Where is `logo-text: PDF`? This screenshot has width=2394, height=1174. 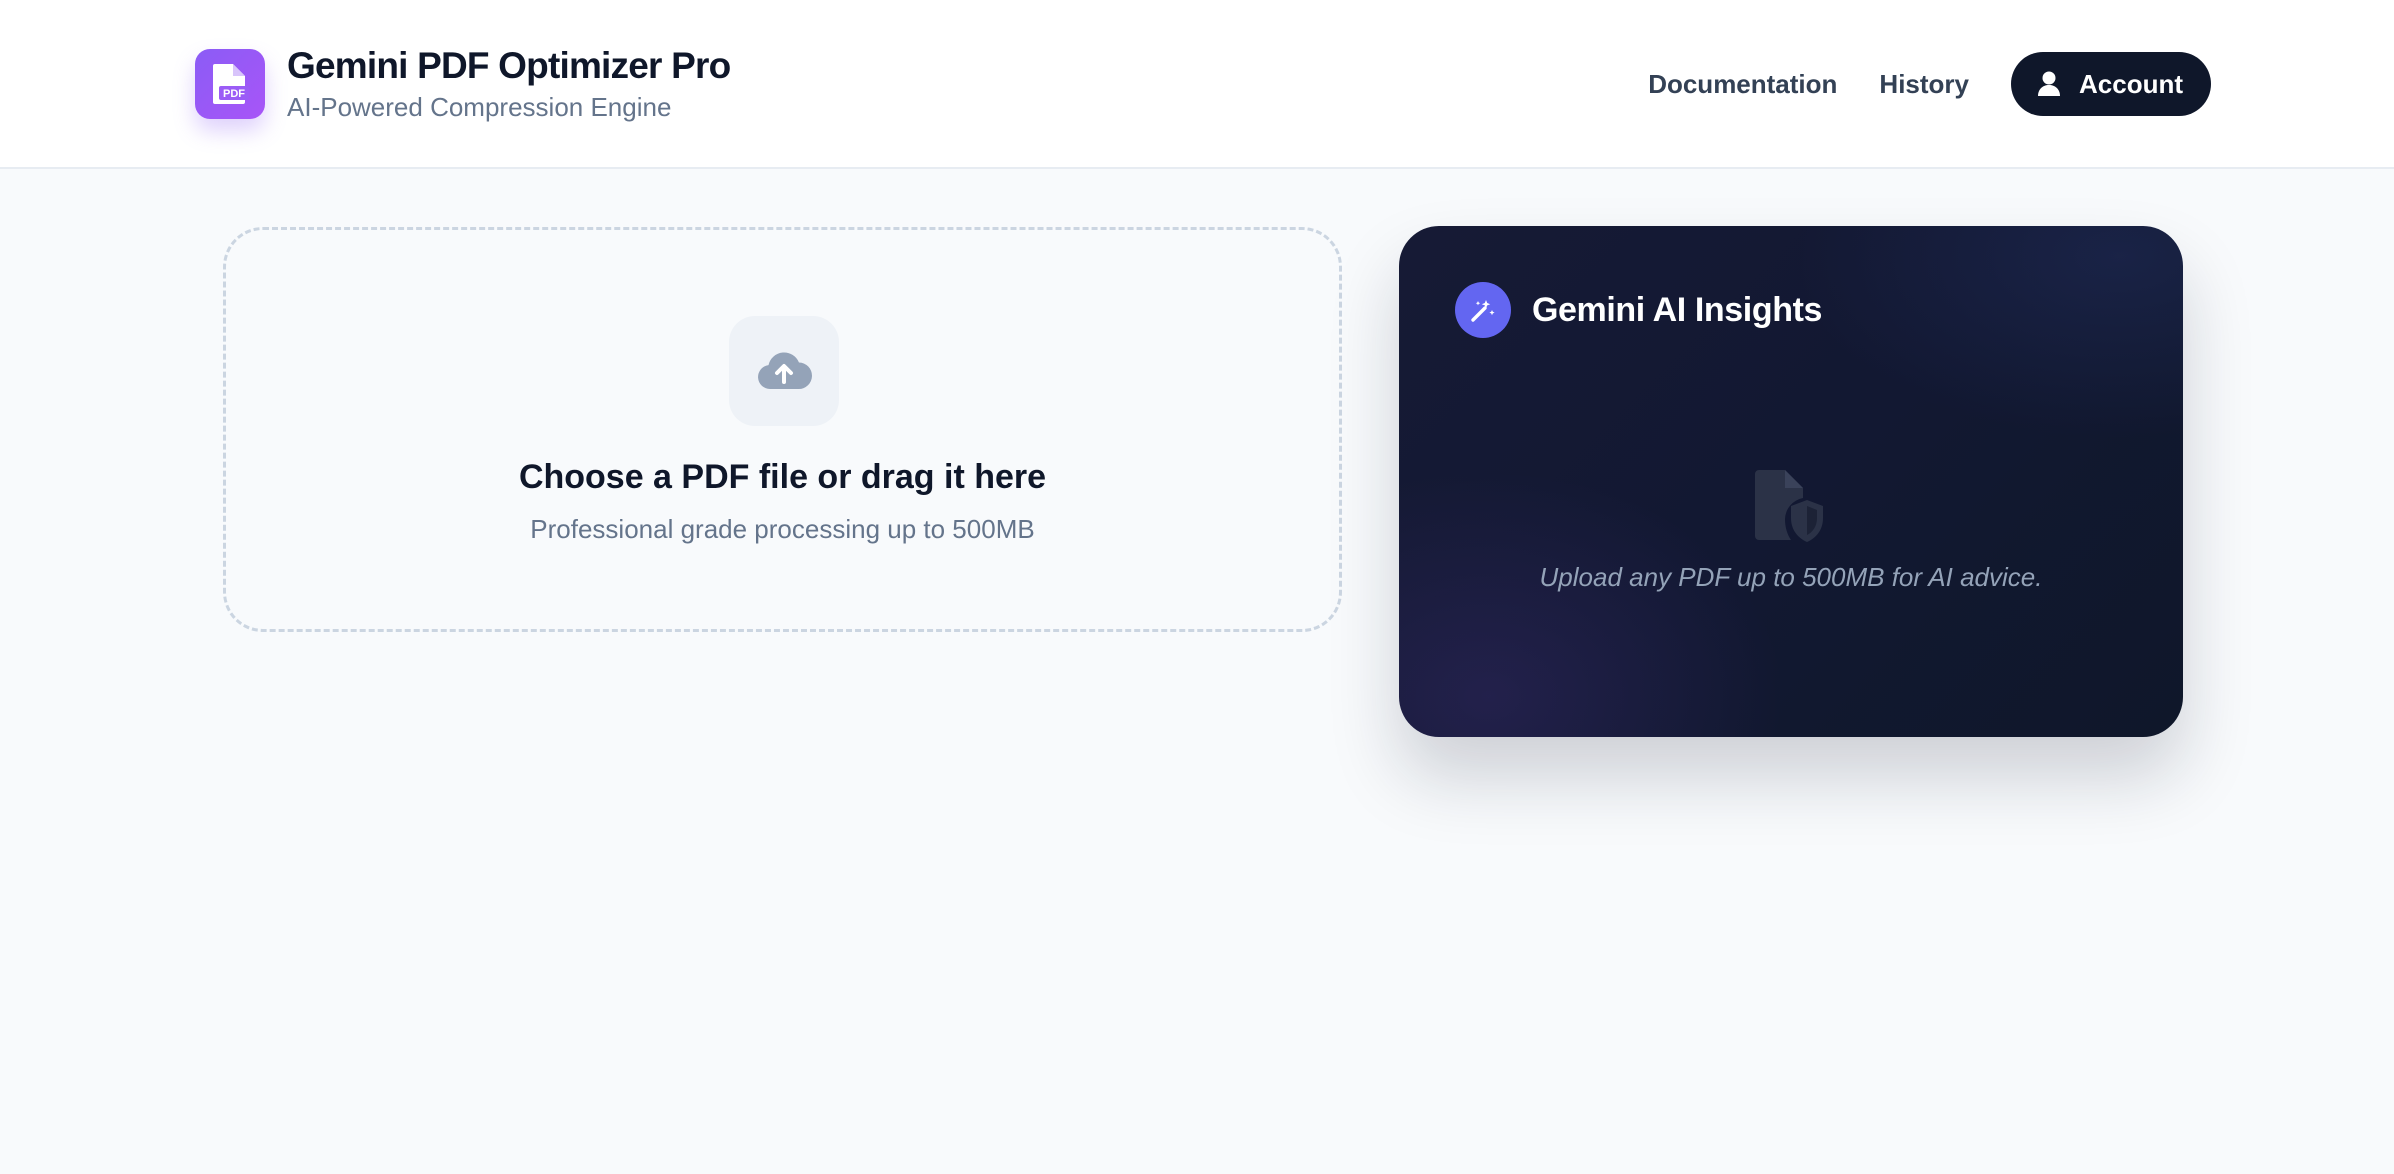 logo-text: PDF is located at coordinates (234, 94).